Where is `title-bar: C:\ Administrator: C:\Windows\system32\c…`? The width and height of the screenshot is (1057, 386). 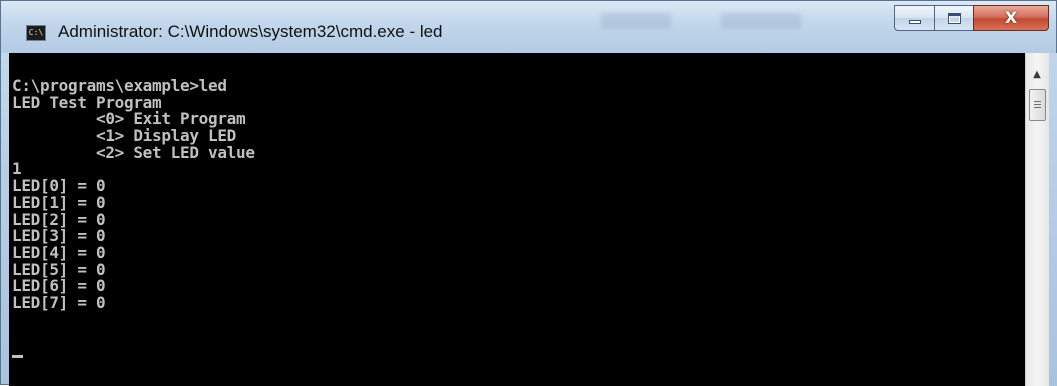
title-bar: C:\ Administrator: C:\Windows\system32\c… is located at coordinates (528, 27).